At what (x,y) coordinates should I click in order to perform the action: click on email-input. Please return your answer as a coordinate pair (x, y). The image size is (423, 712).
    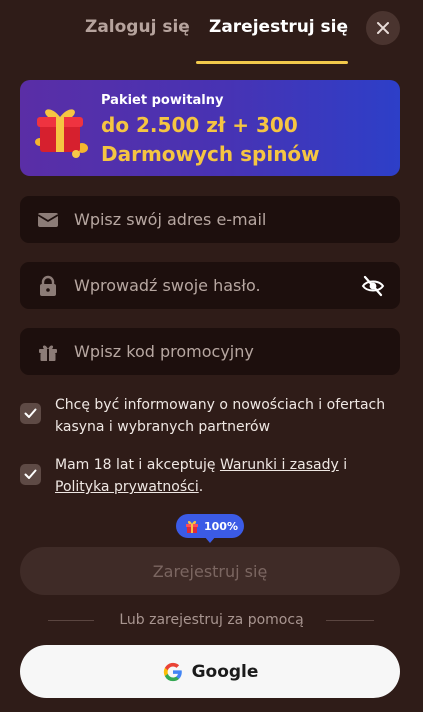
    Looking at the image, I should click on (214, 219).